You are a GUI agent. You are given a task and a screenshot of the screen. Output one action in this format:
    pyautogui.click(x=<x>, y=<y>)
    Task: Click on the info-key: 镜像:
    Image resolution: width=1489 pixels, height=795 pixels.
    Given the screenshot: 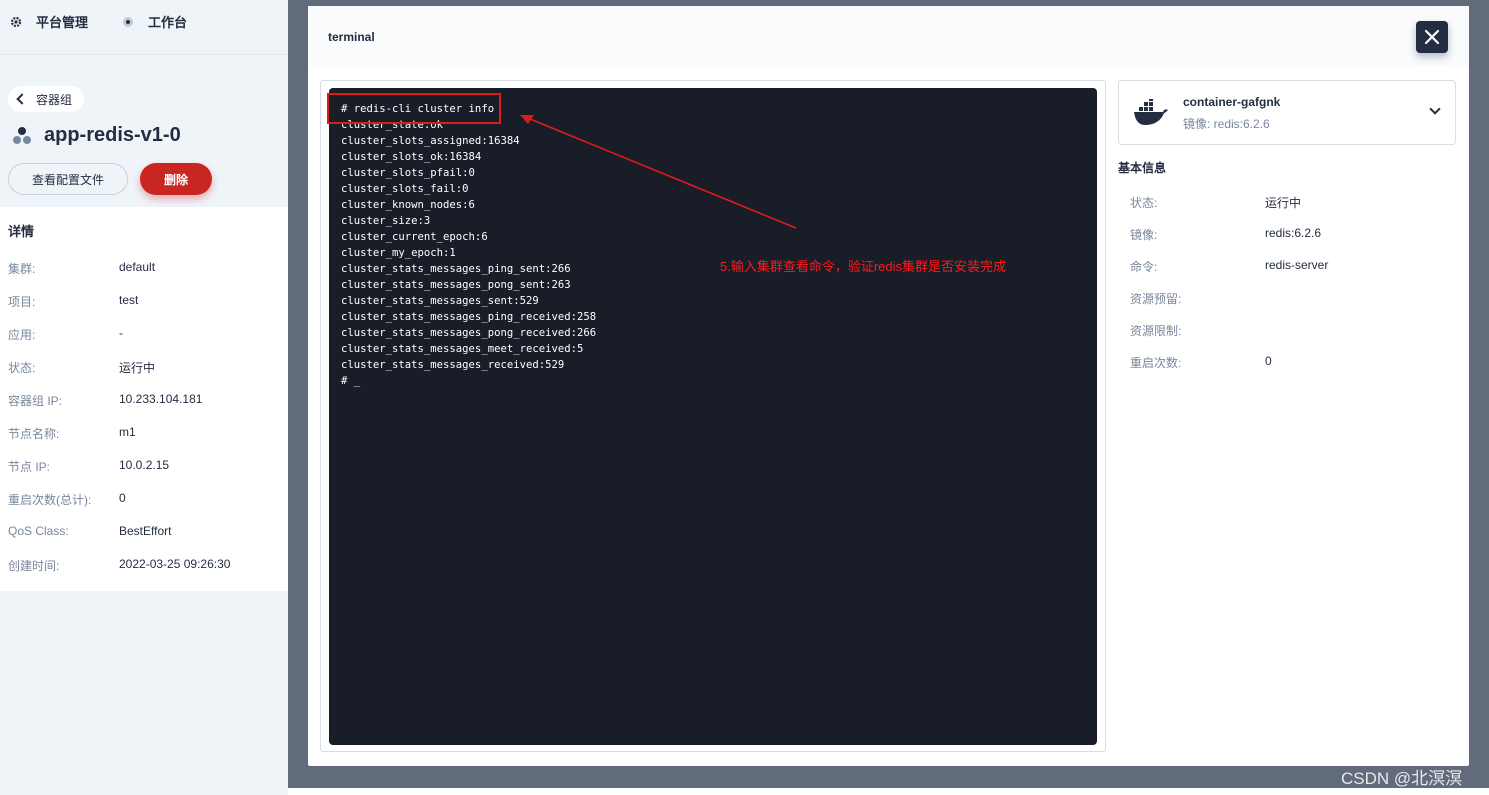 What is the action you would take?
    pyautogui.click(x=1144, y=235)
    